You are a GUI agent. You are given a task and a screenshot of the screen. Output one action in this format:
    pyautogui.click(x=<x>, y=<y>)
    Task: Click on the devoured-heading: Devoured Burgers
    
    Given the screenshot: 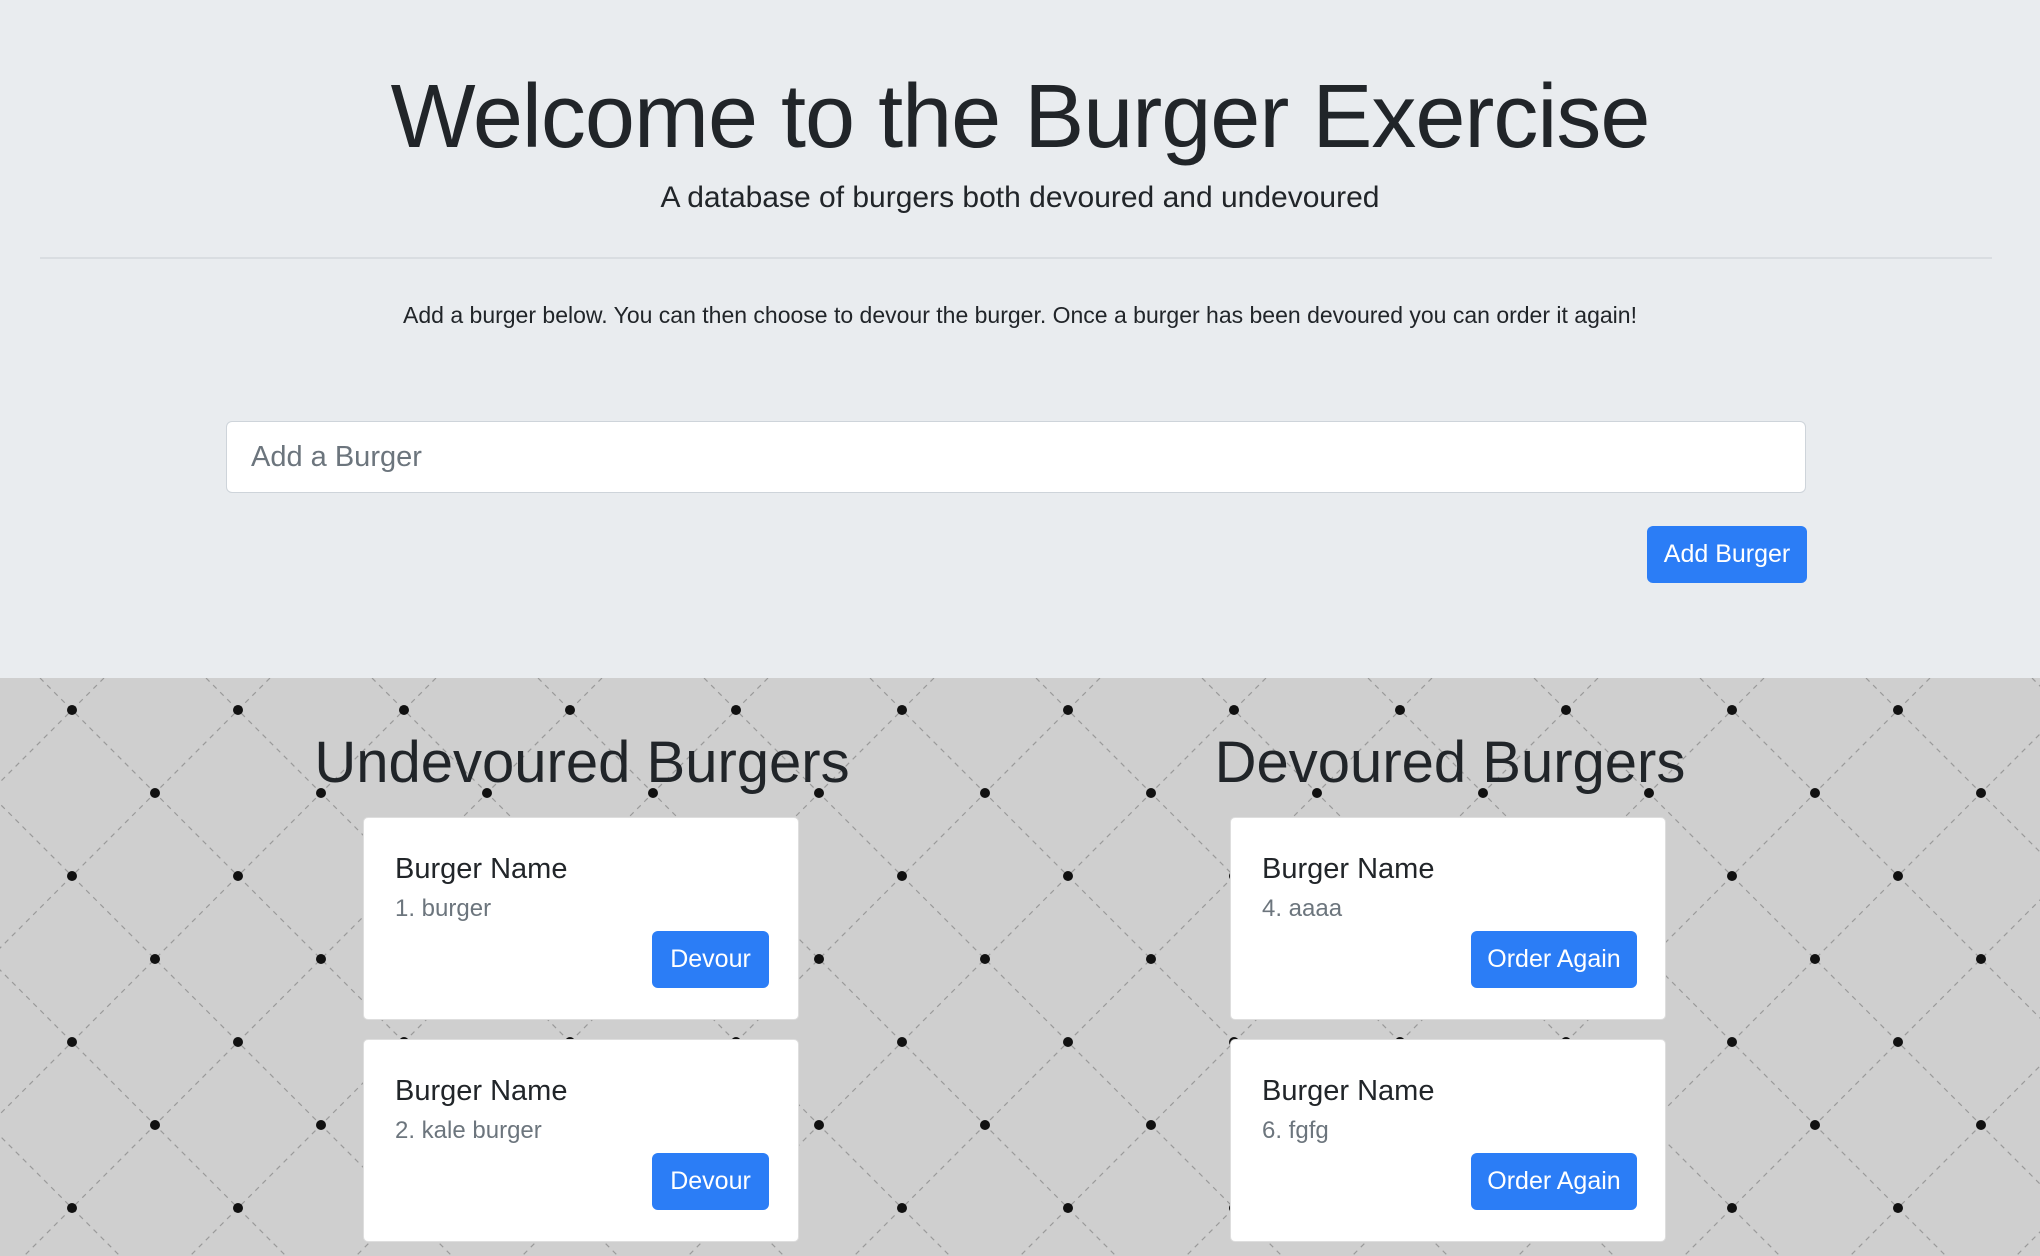 What is the action you would take?
    pyautogui.click(x=1450, y=762)
    